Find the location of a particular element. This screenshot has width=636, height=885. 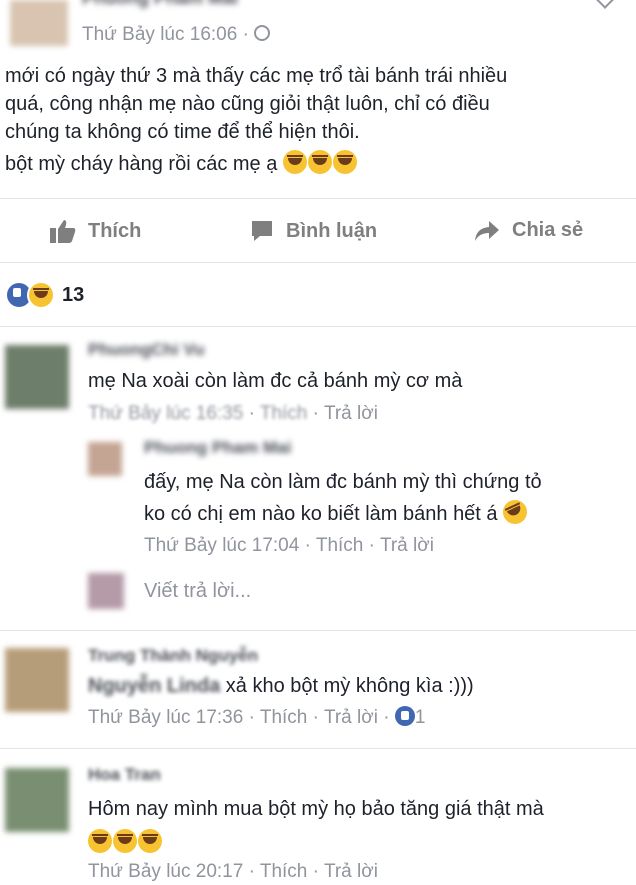

comment-meta: Thứ Bảy lúc 20:17 · Thích · Trả lời is located at coordinates (233, 871).